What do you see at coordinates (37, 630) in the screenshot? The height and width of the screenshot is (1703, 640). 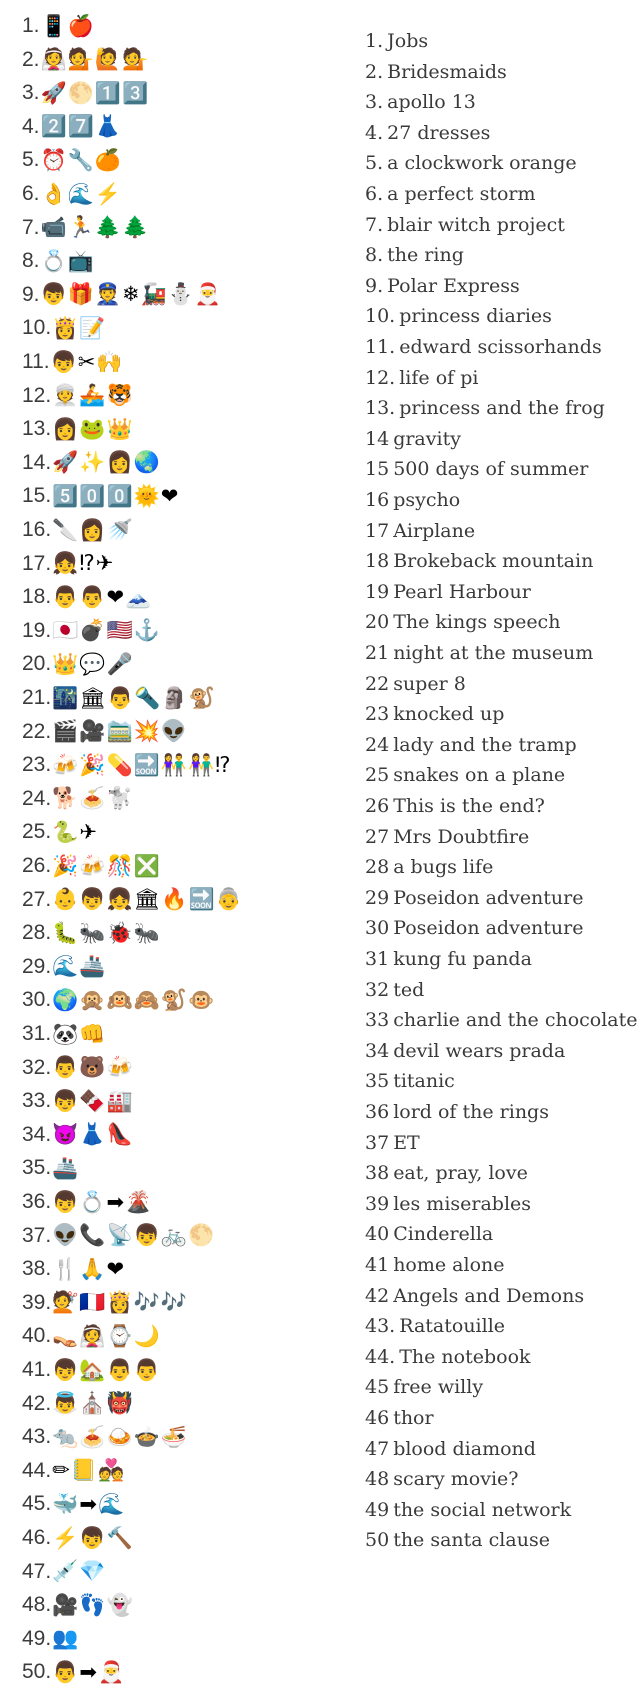 I see `question-number: 19.` at bounding box center [37, 630].